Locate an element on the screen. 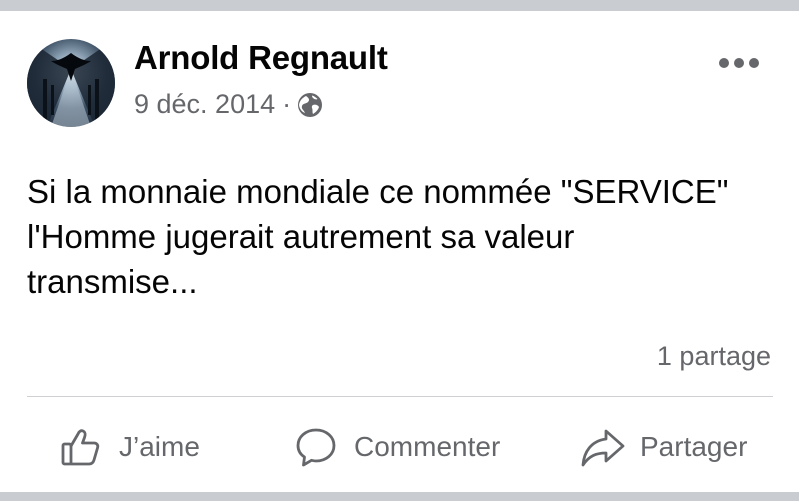  author-avatar is located at coordinates (71, 83).